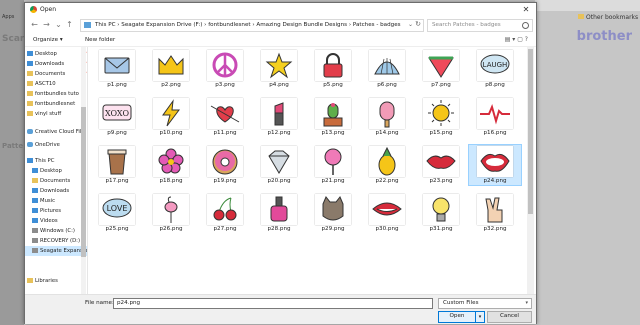  What do you see at coordinates (8, 17) in the screenshot?
I see `apps-link: Apps` at bounding box center [8, 17].